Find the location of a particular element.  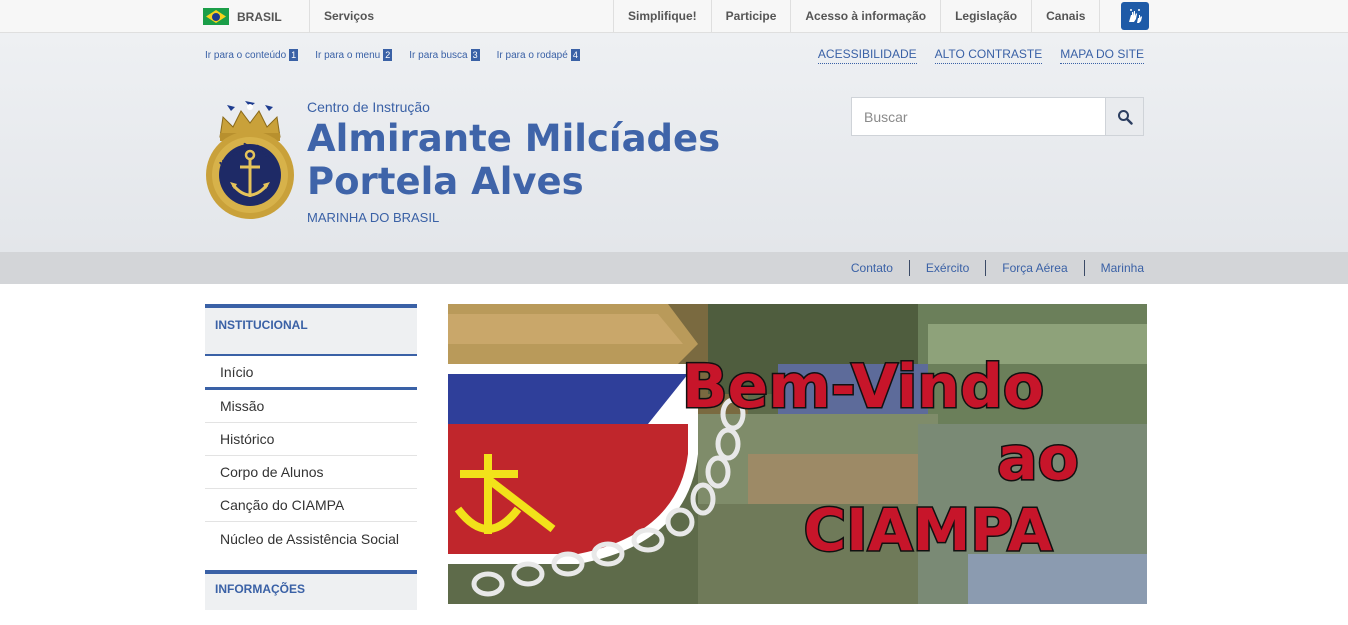

site-title-line1: Almirante Milcíades is located at coordinates (514, 138).